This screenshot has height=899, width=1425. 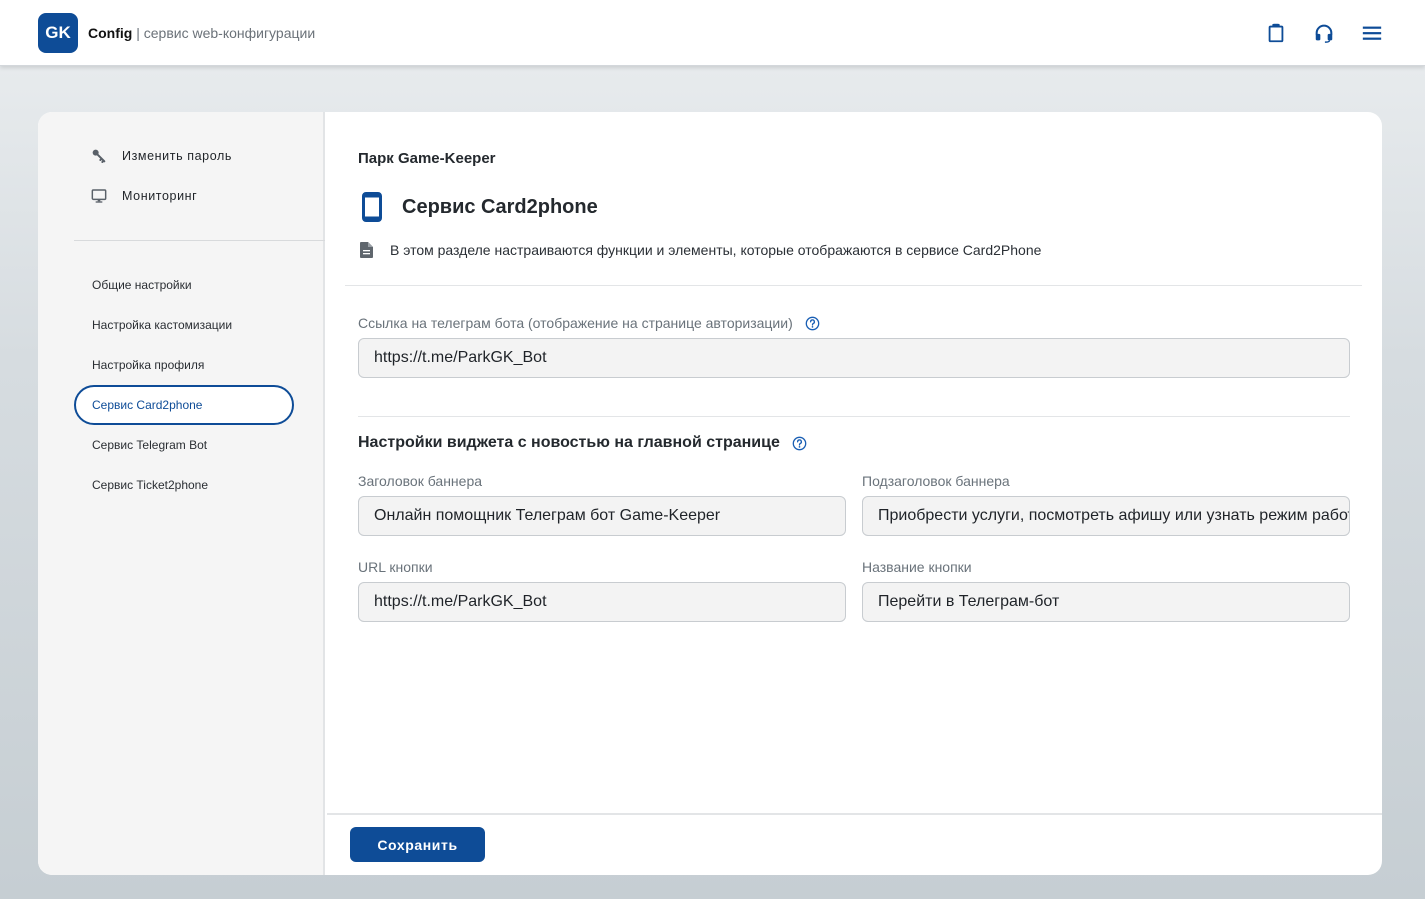 I want to click on banner-title-label: Заголовок баннера, so click(x=420, y=481).